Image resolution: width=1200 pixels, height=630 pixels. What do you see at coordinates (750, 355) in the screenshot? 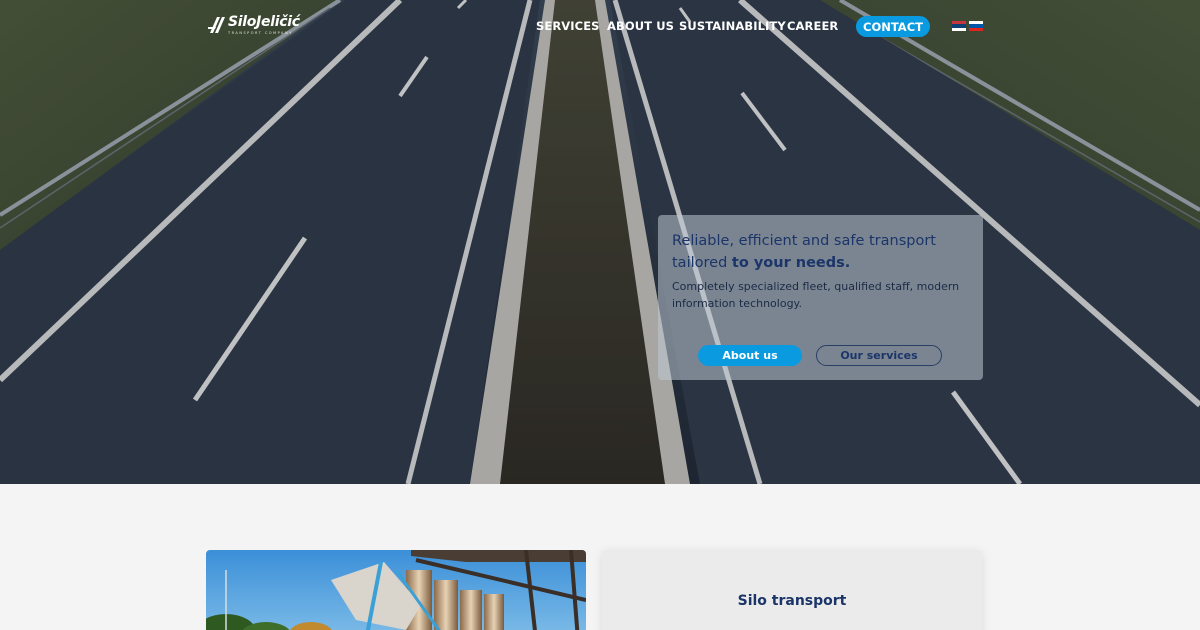
I see `about-us-button: About us` at bounding box center [750, 355].